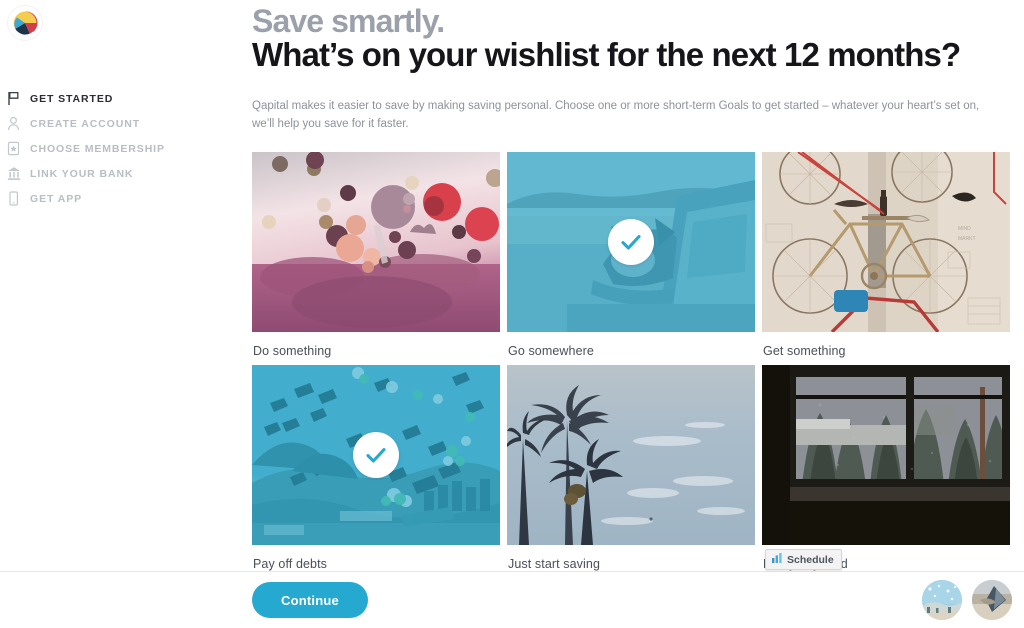 The width and height of the screenshot is (1024, 628). Describe the element at coordinates (13, 148) in the screenshot. I see `card-star-icon` at that location.